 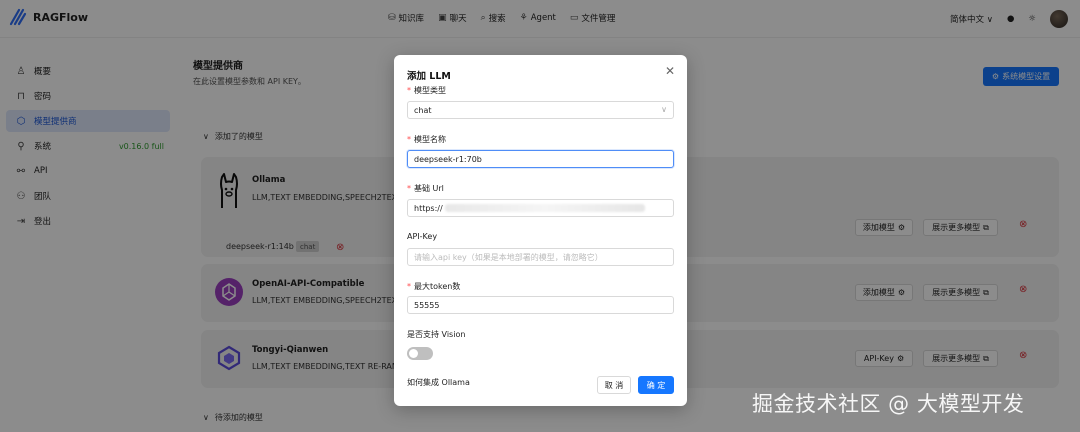 I want to click on cancel-button: 取 消, so click(x=614, y=385).